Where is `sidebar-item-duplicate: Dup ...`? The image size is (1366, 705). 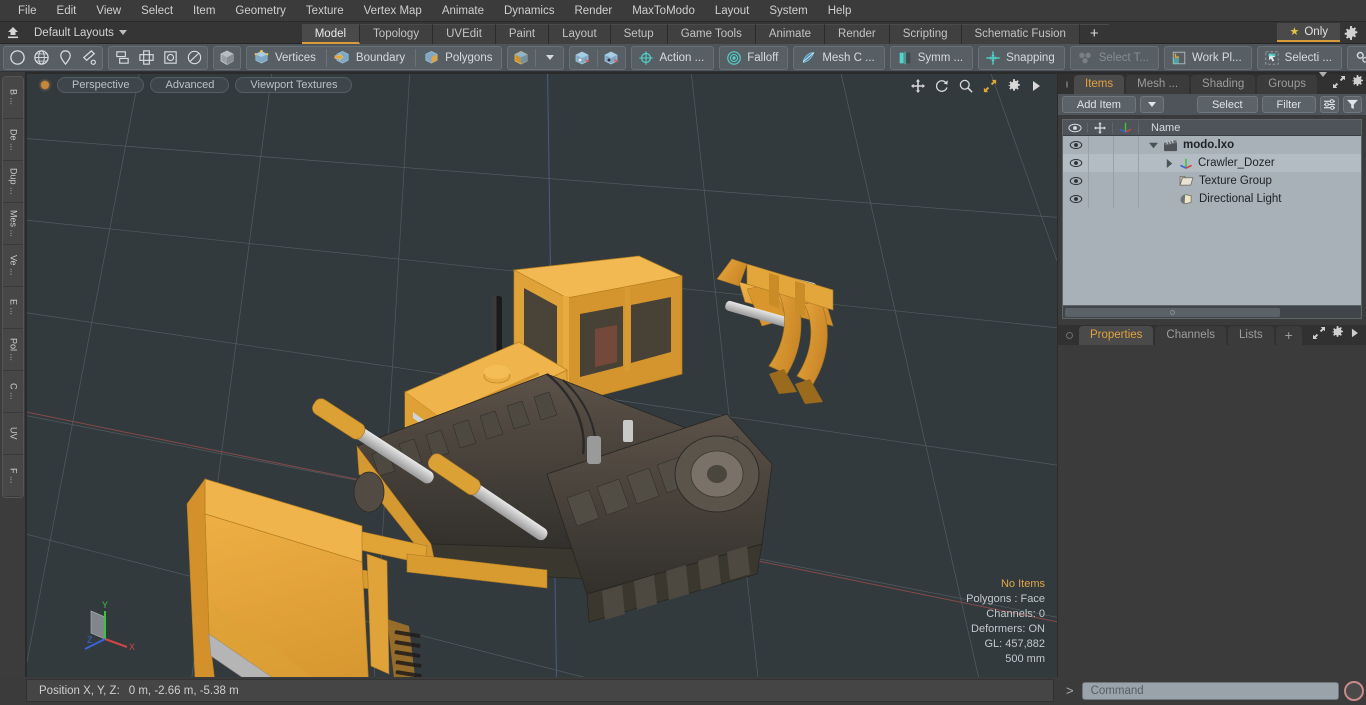
sidebar-item-duplicate: Dup ... is located at coordinates (12, 182).